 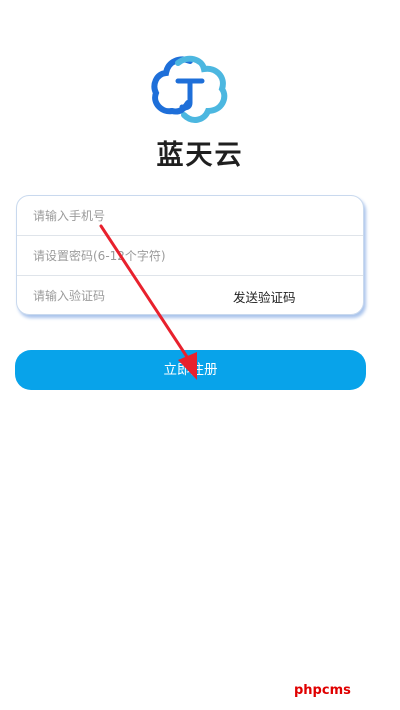 What do you see at coordinates (125, 255) in the screenshot?
I see `password-input` at bounding box center [125, 255].